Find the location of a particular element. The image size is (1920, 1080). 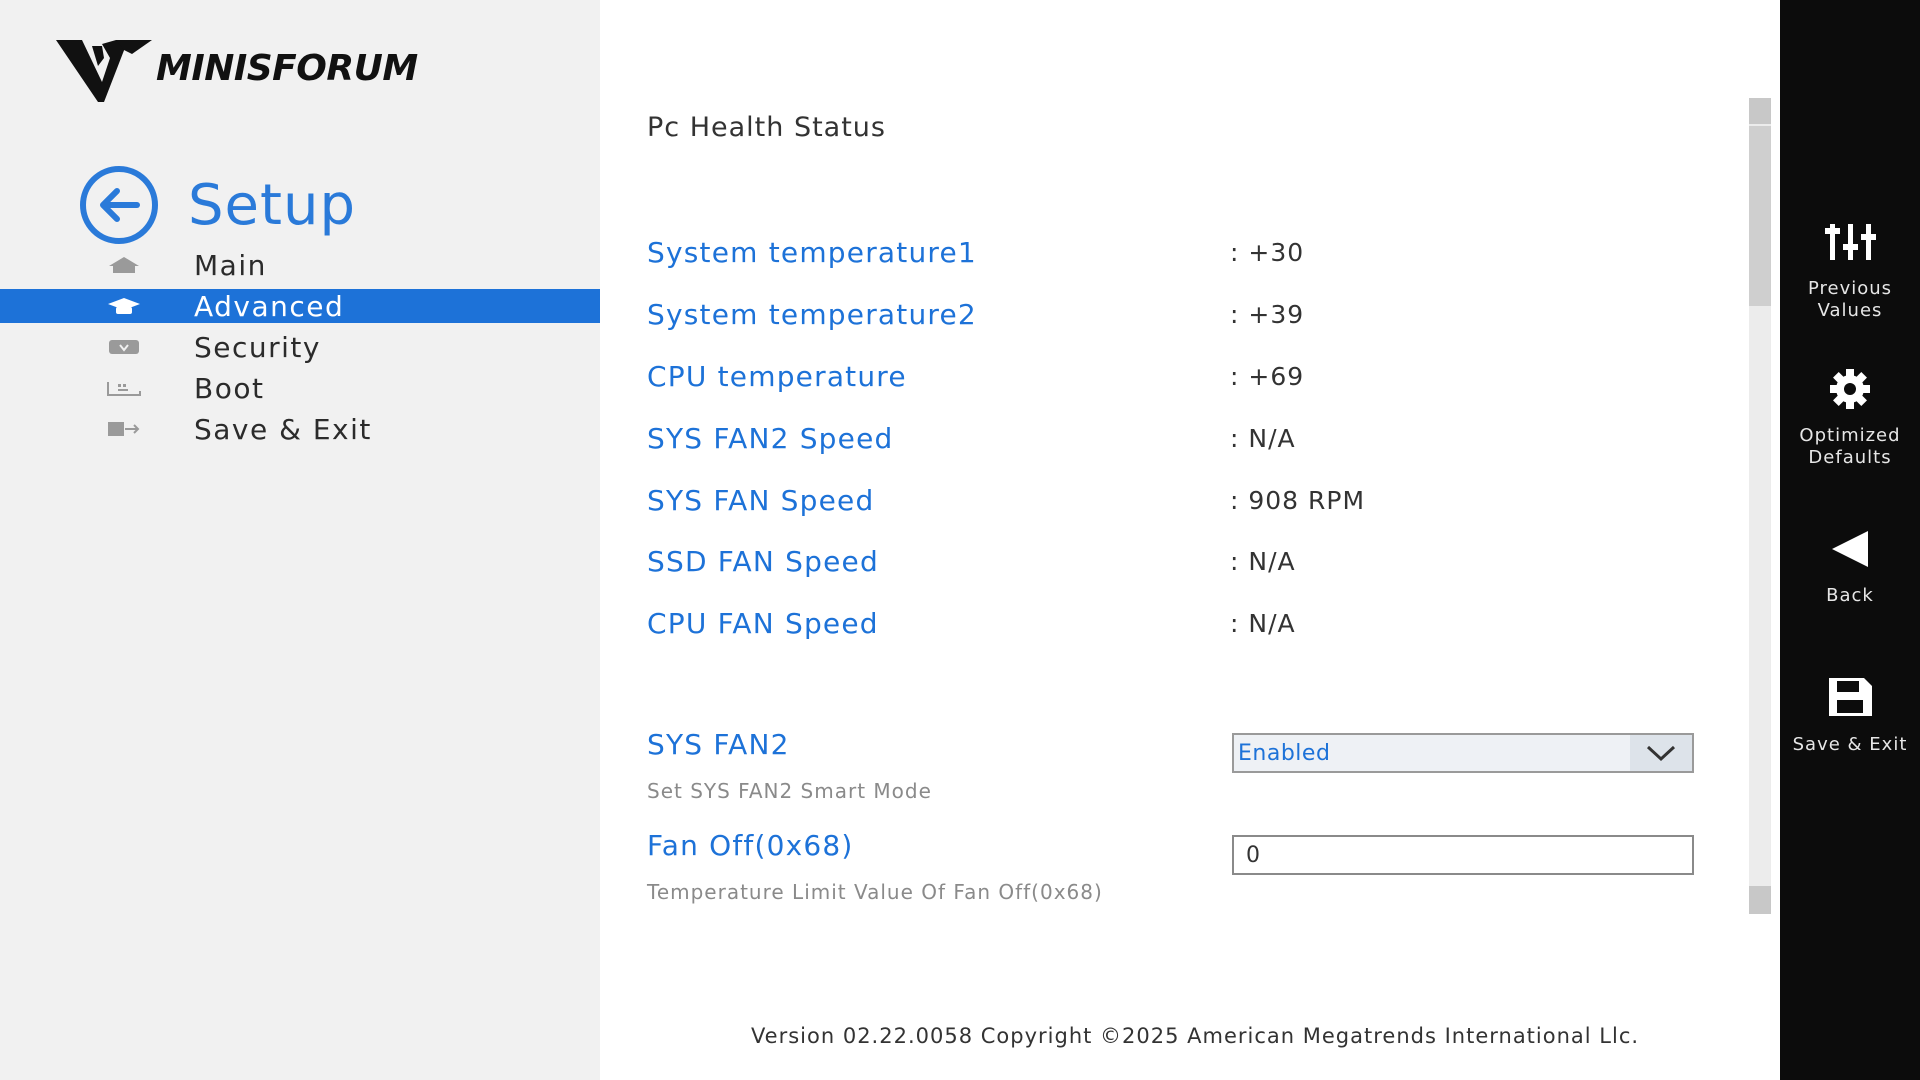

reading-label: SYS FAN2 Speed is located at coordinates (770, 438).